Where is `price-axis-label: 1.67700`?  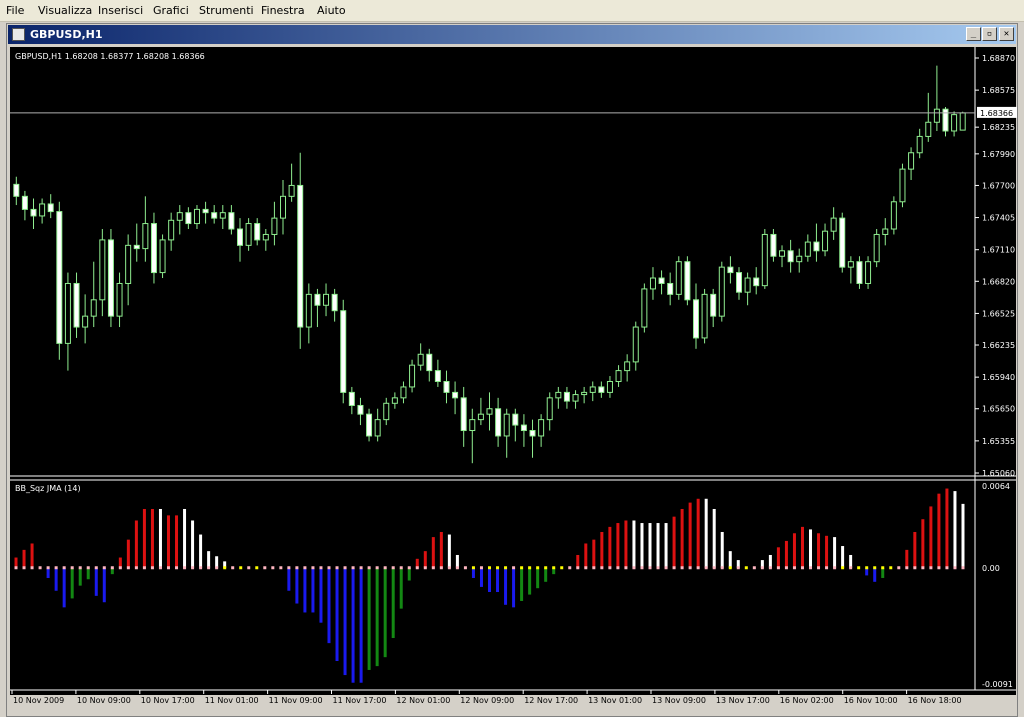 price-axis-label: 1.67700 is located at coordinates (998, 185).